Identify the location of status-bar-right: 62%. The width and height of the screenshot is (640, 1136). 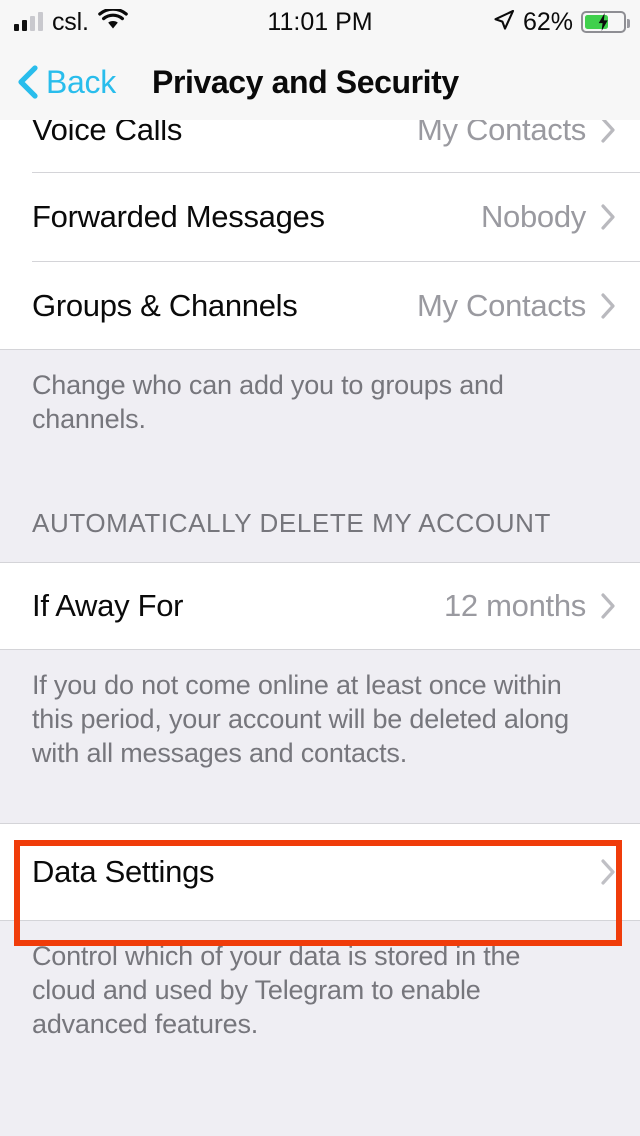
(561, 22).